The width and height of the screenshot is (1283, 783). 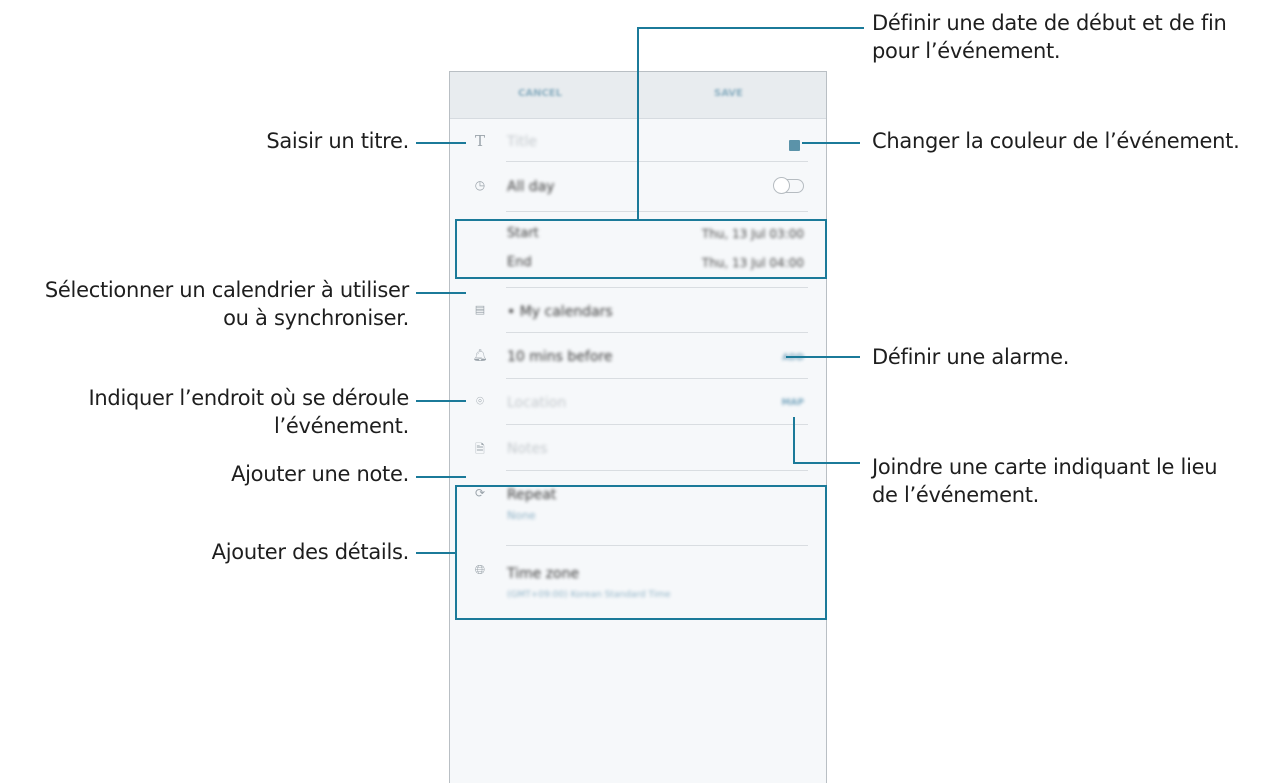 I want to click on all-day-toggle, so click(x=788, y=185).